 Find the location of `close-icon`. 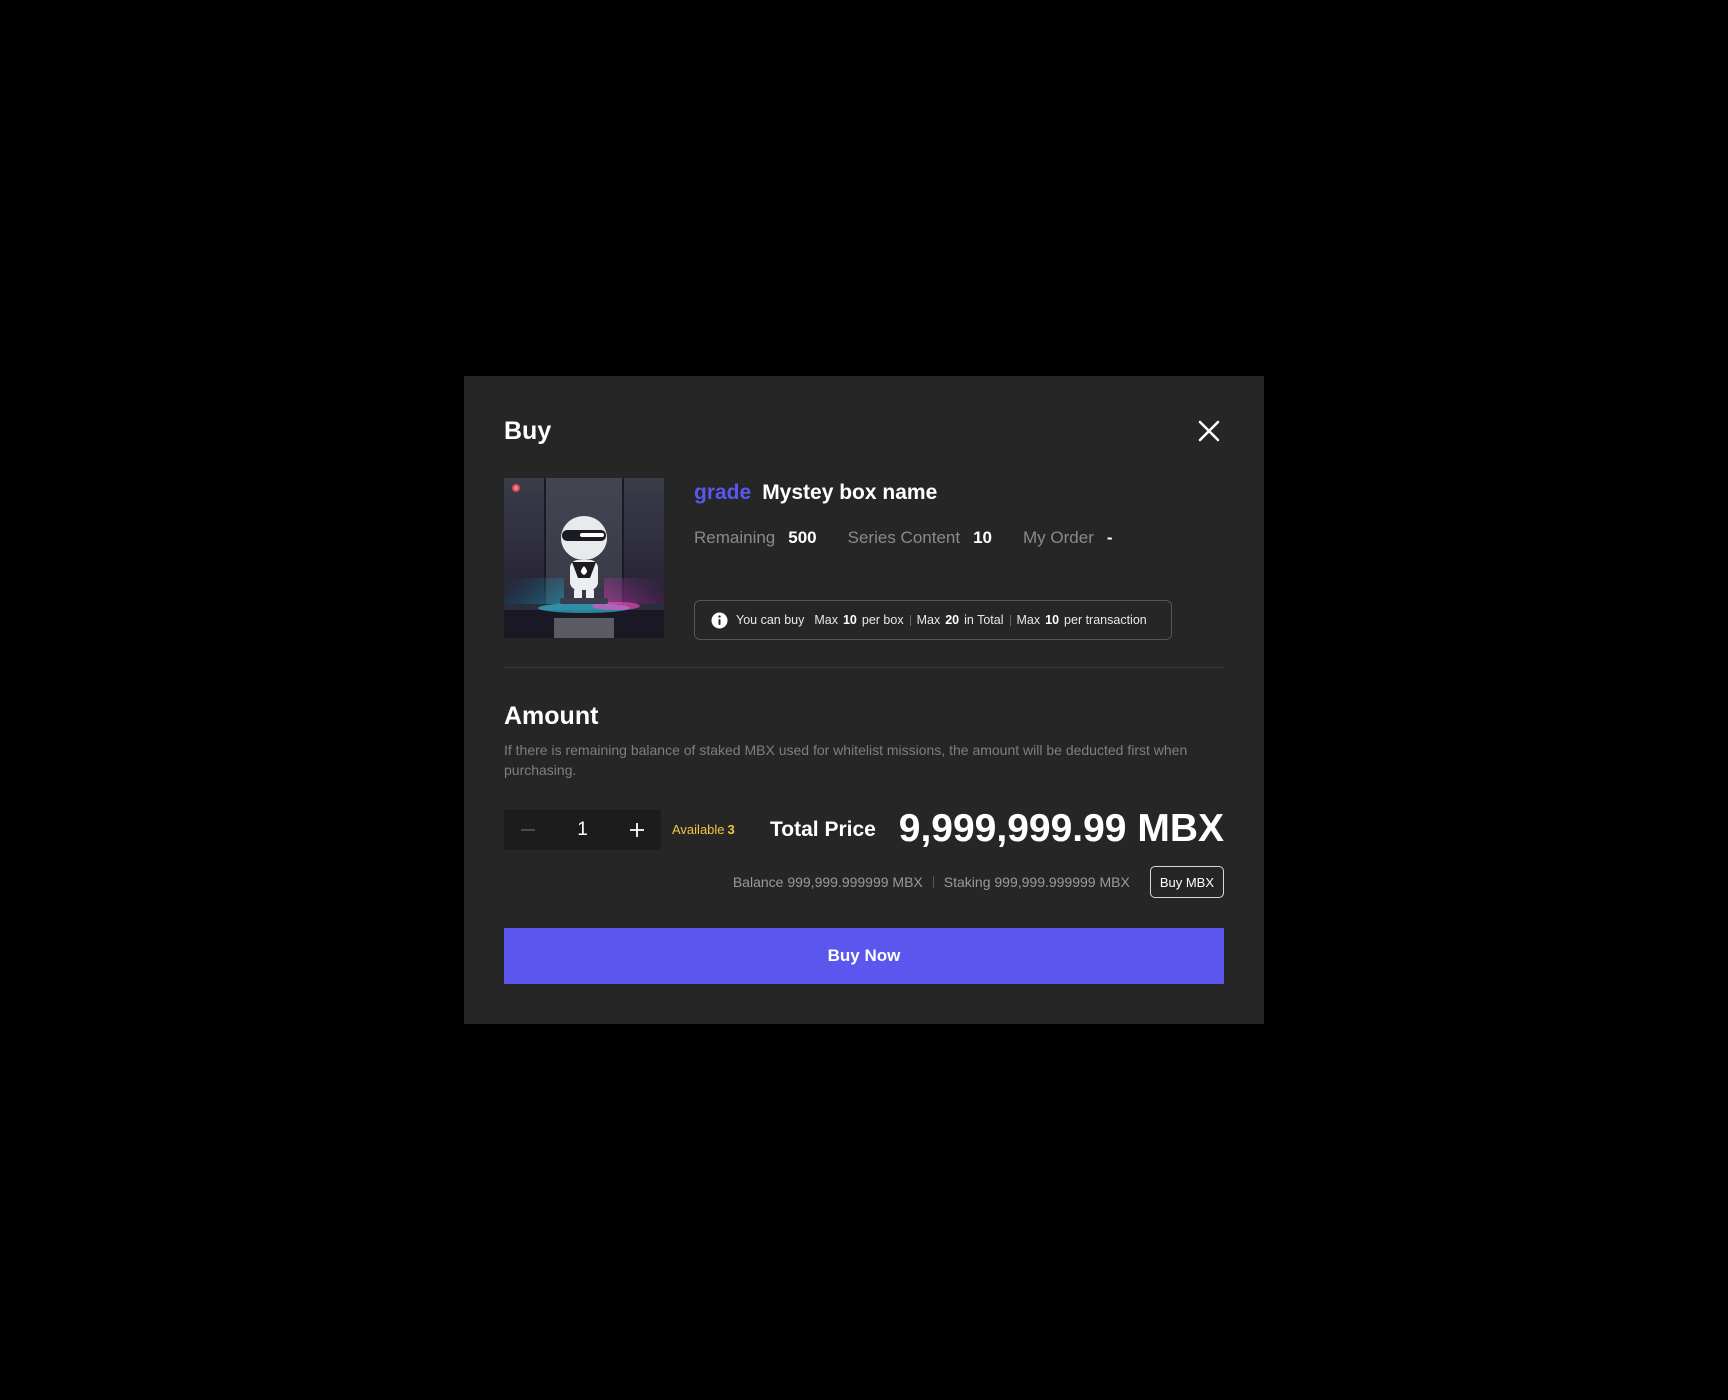

close-icon is located at coordinates (1209, 431).